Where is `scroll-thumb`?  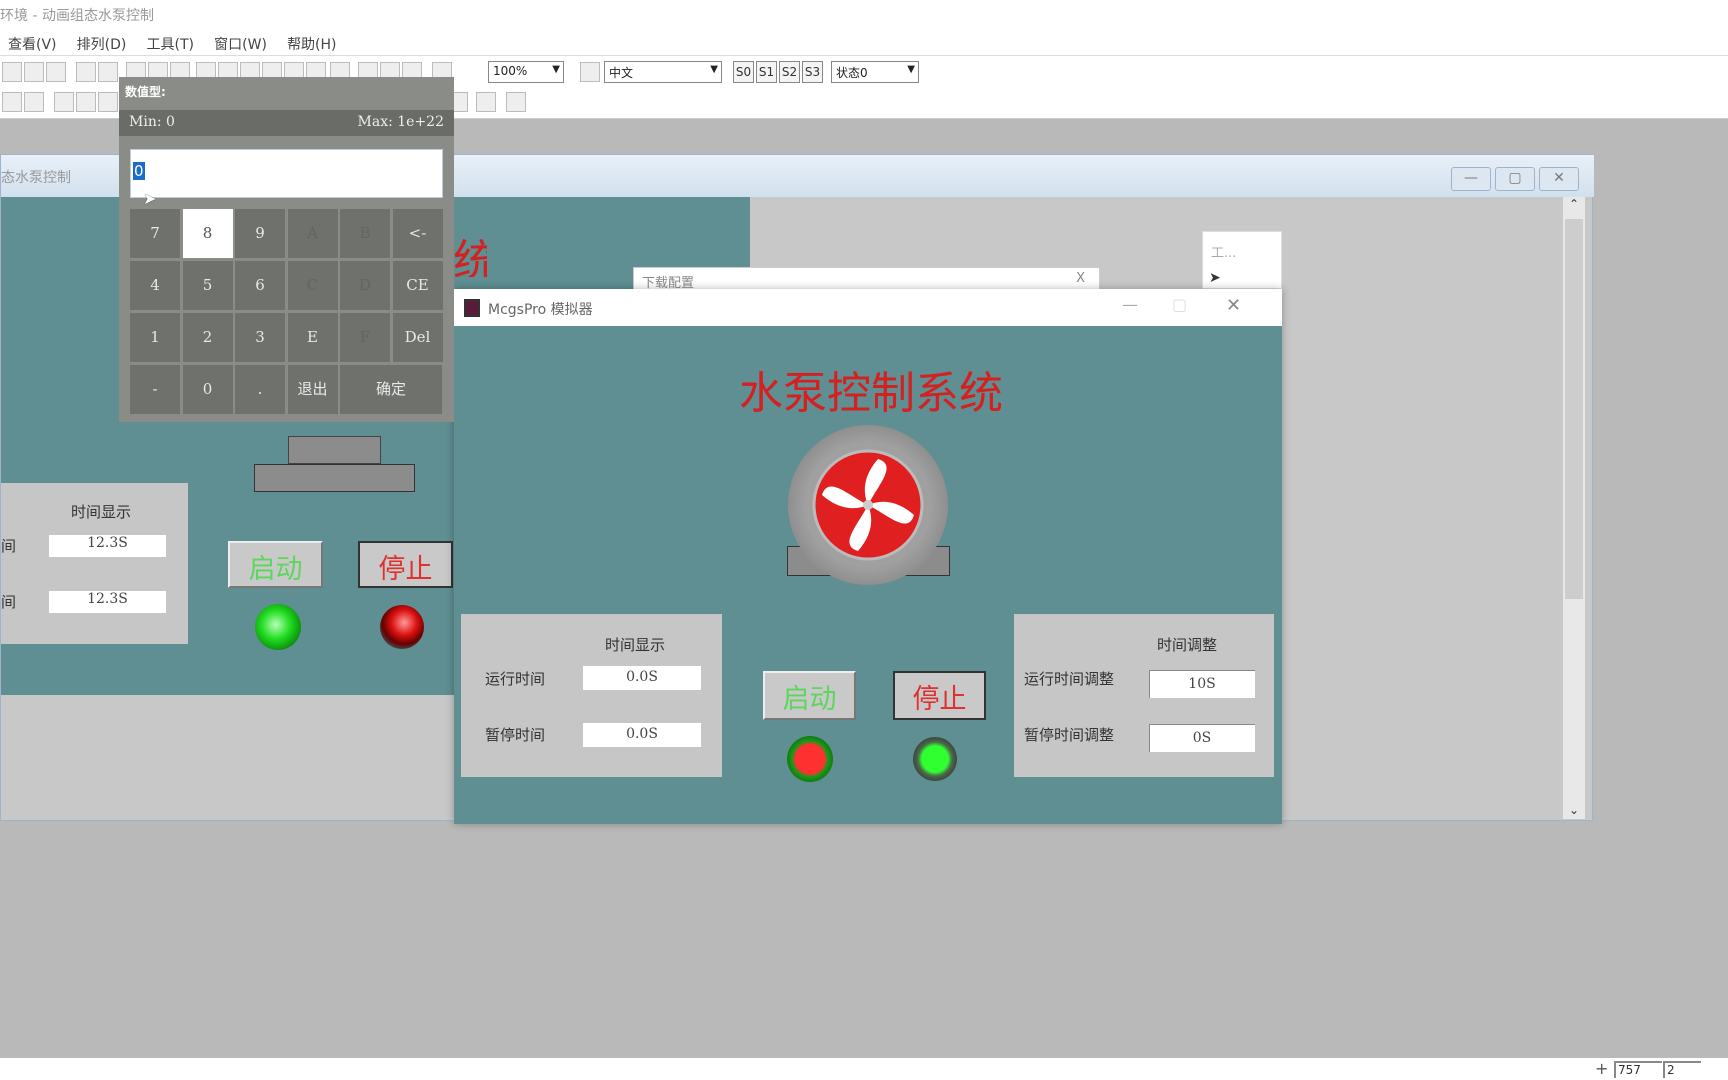 scroll-thumb is located at coordinates (1574, 409).